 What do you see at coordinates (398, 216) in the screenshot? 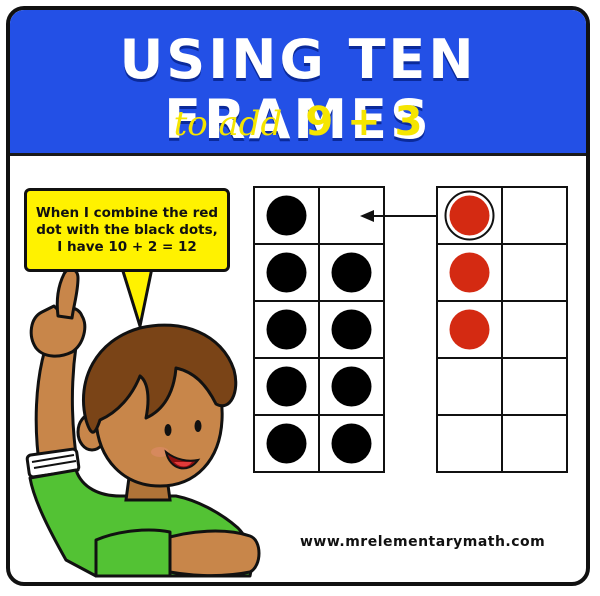
I see `move-arrow-icon` at bounding box center [398, 216].